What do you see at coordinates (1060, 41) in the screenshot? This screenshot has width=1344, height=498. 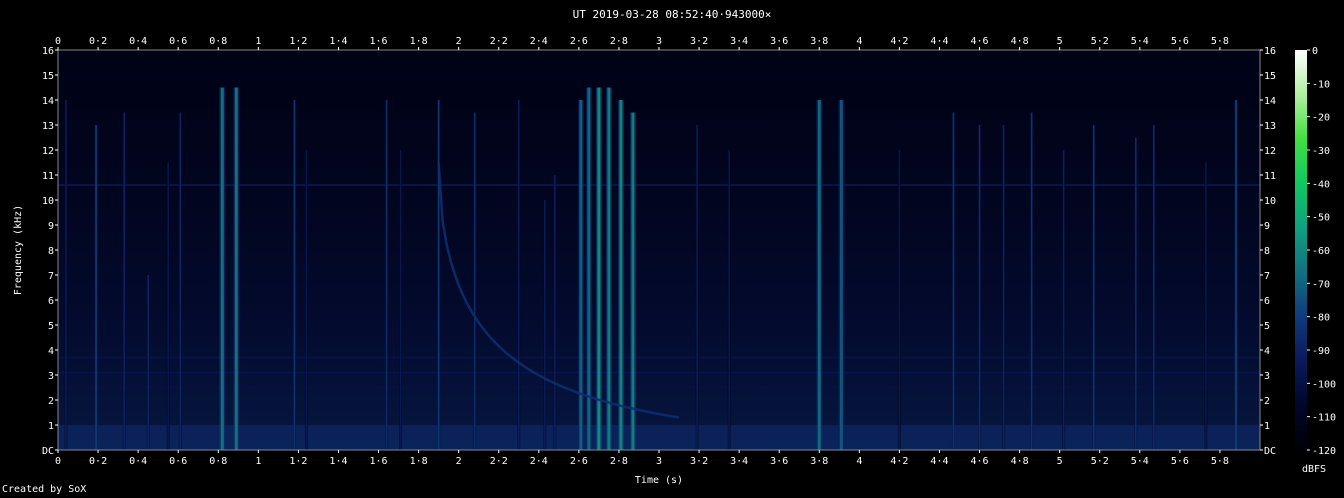 I see `x-tick-label-top: 5` at bounding box center [1060, 41].